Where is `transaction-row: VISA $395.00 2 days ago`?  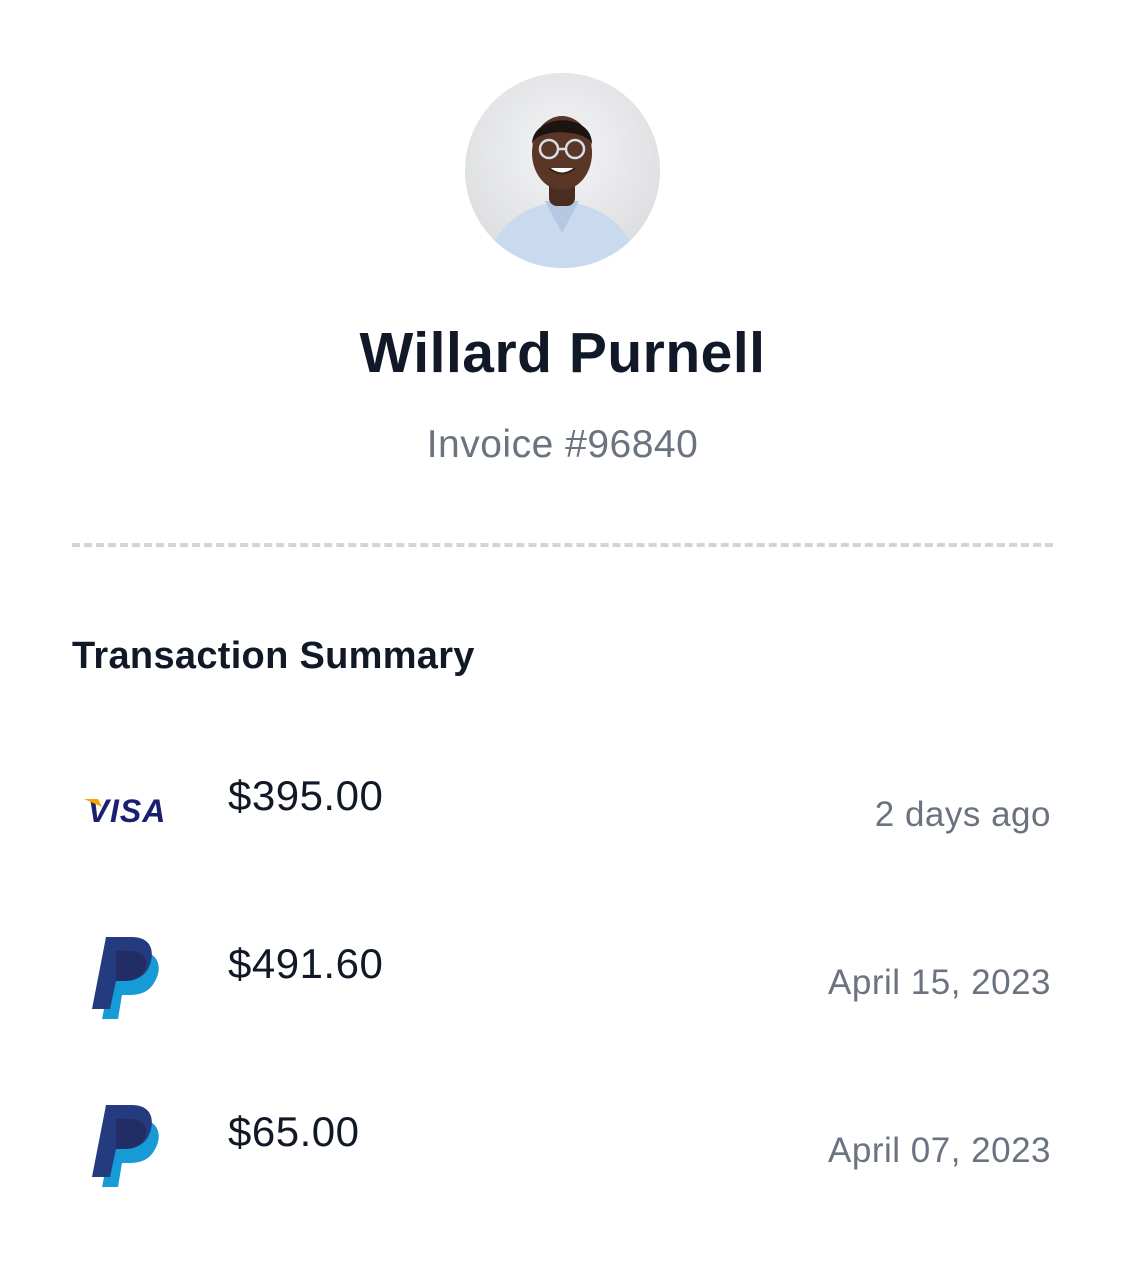
transaction-row: VISA $395.00 2 days ago is located at coordinates (562, 824).